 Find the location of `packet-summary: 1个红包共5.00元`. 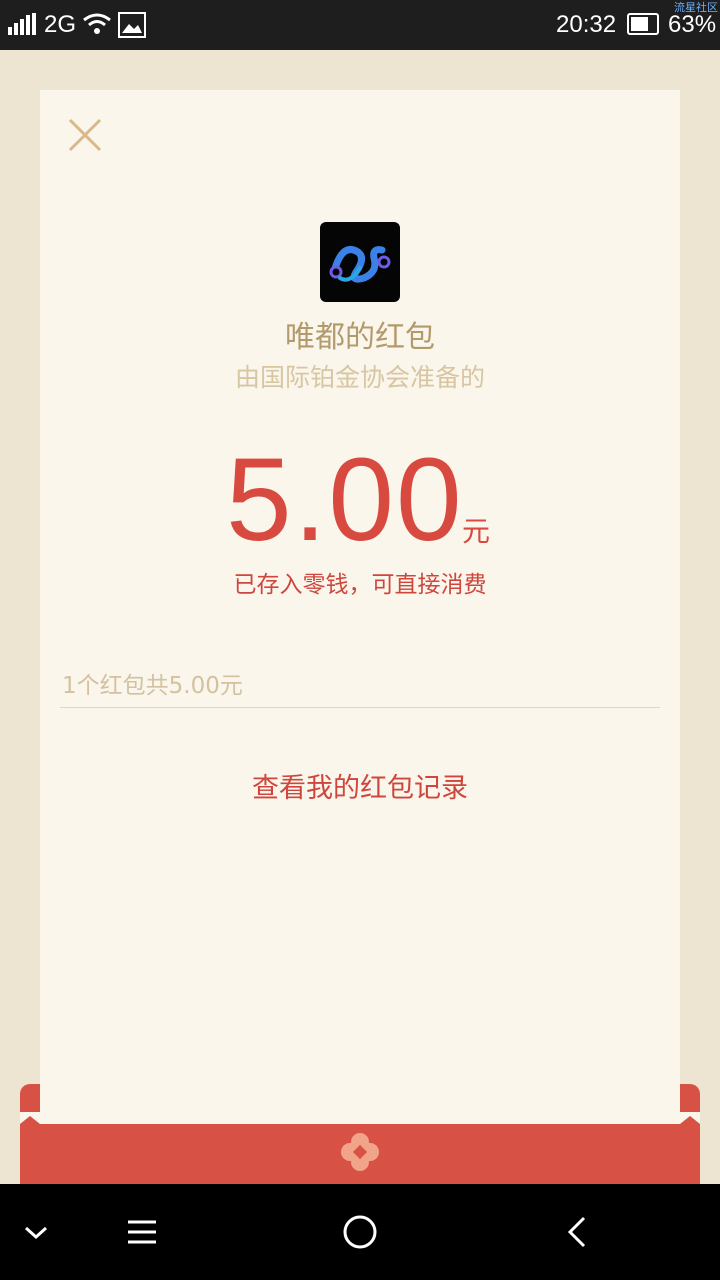

packet-summary: 1个红包共5.00元 is located at coordinates (152, 686).